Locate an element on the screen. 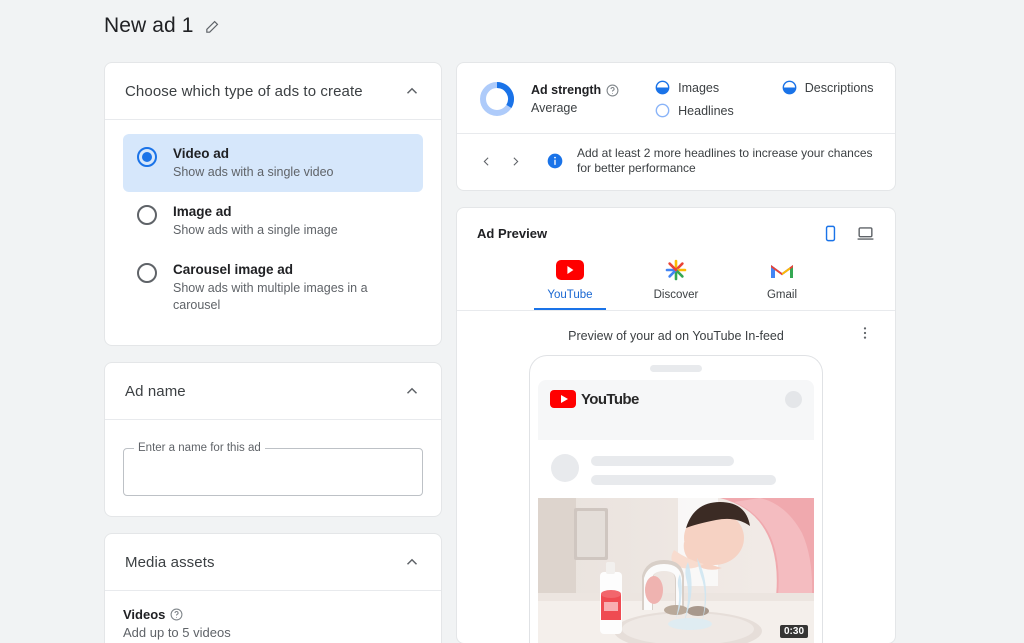  page-title: New ad 1 is located at coordinates (149, 25).